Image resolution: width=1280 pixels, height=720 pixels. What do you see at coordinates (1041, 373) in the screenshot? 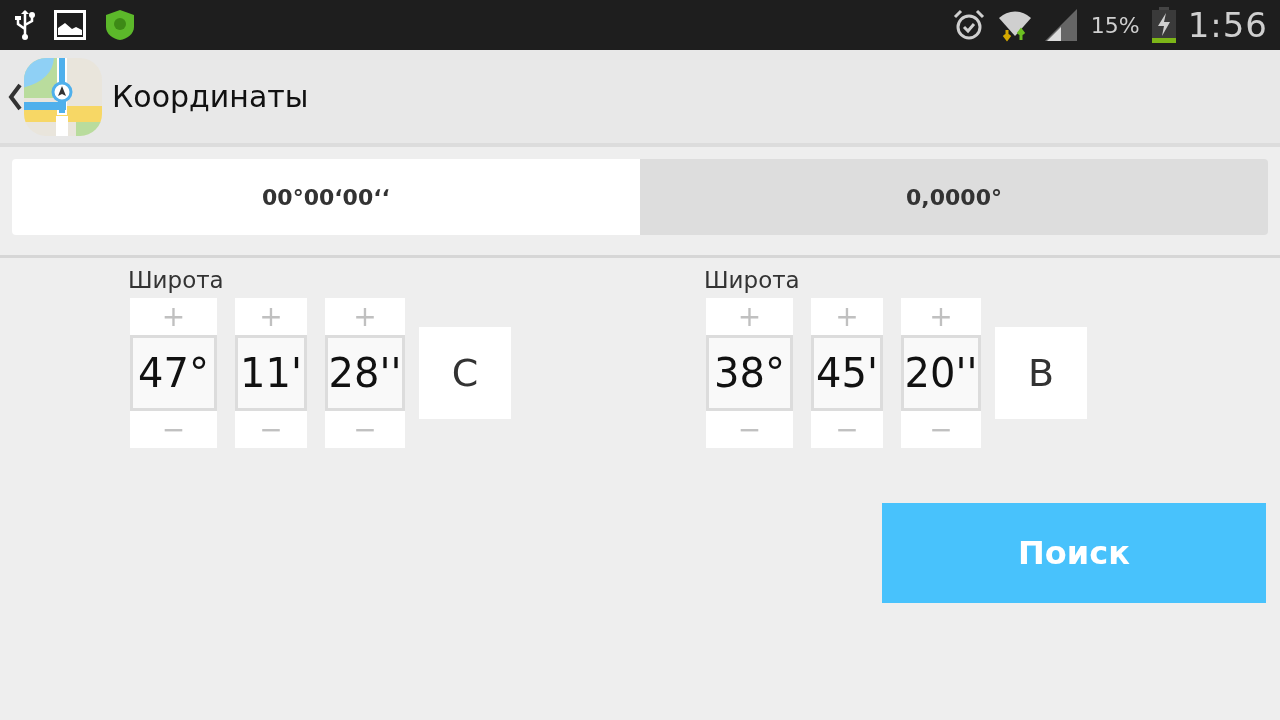
I see `hemisphere-button: В` at bounding box center [1041, 373].